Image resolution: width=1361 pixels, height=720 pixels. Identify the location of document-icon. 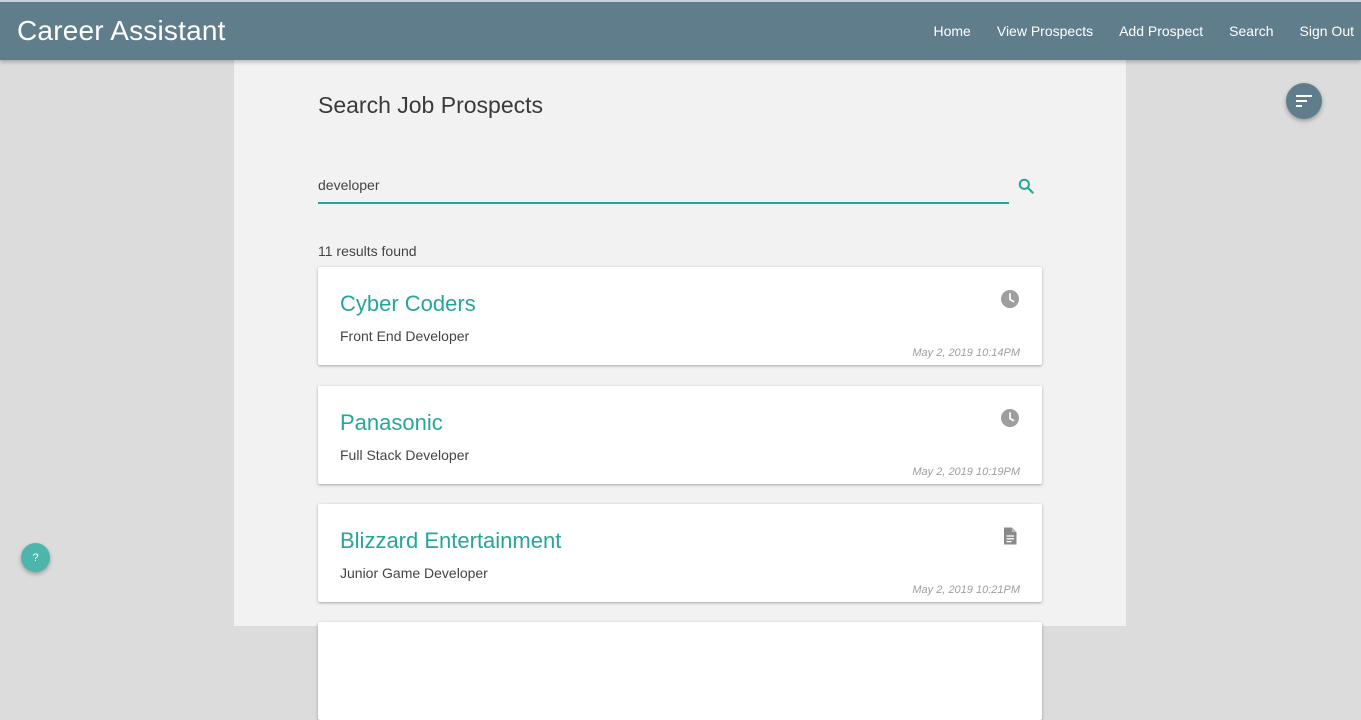
(1010, 536).